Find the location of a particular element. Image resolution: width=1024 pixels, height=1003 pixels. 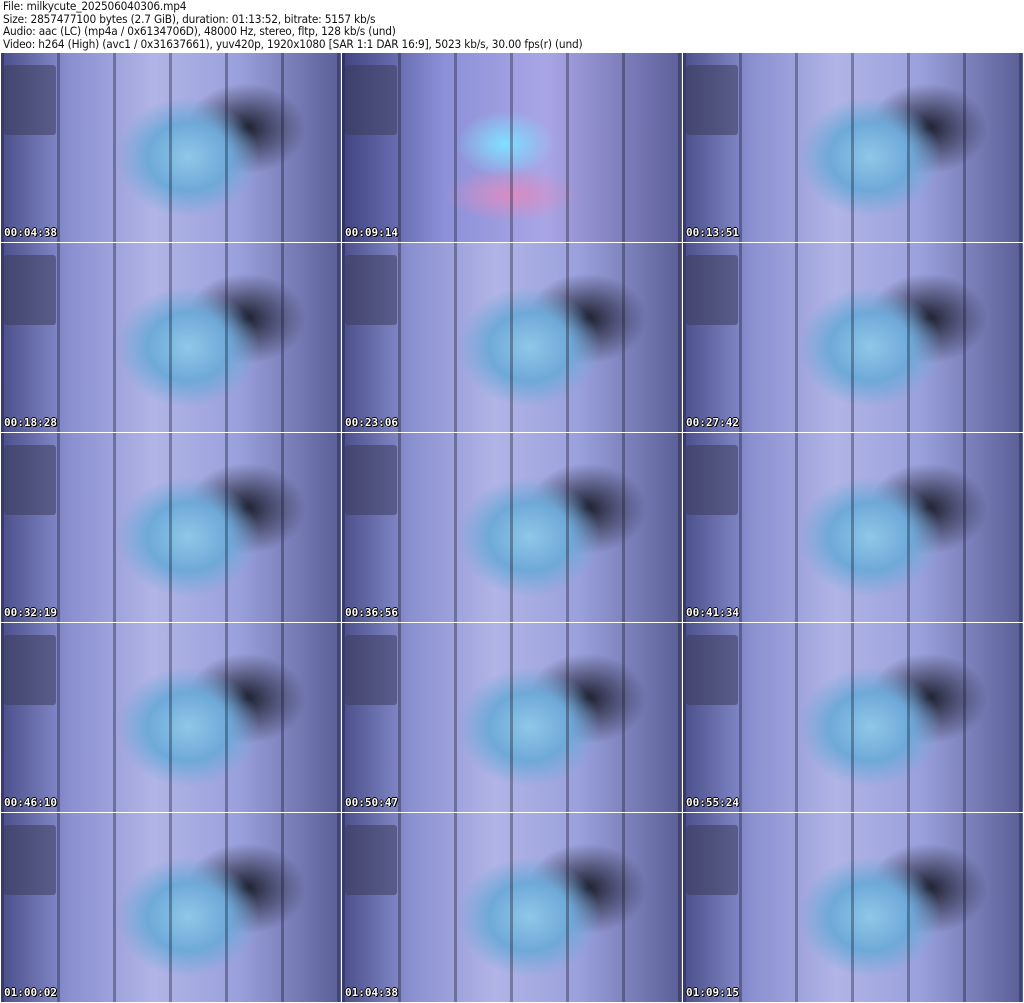

thumbnail-timestamp: 00:36:56 is located at coordinates (371, 612).